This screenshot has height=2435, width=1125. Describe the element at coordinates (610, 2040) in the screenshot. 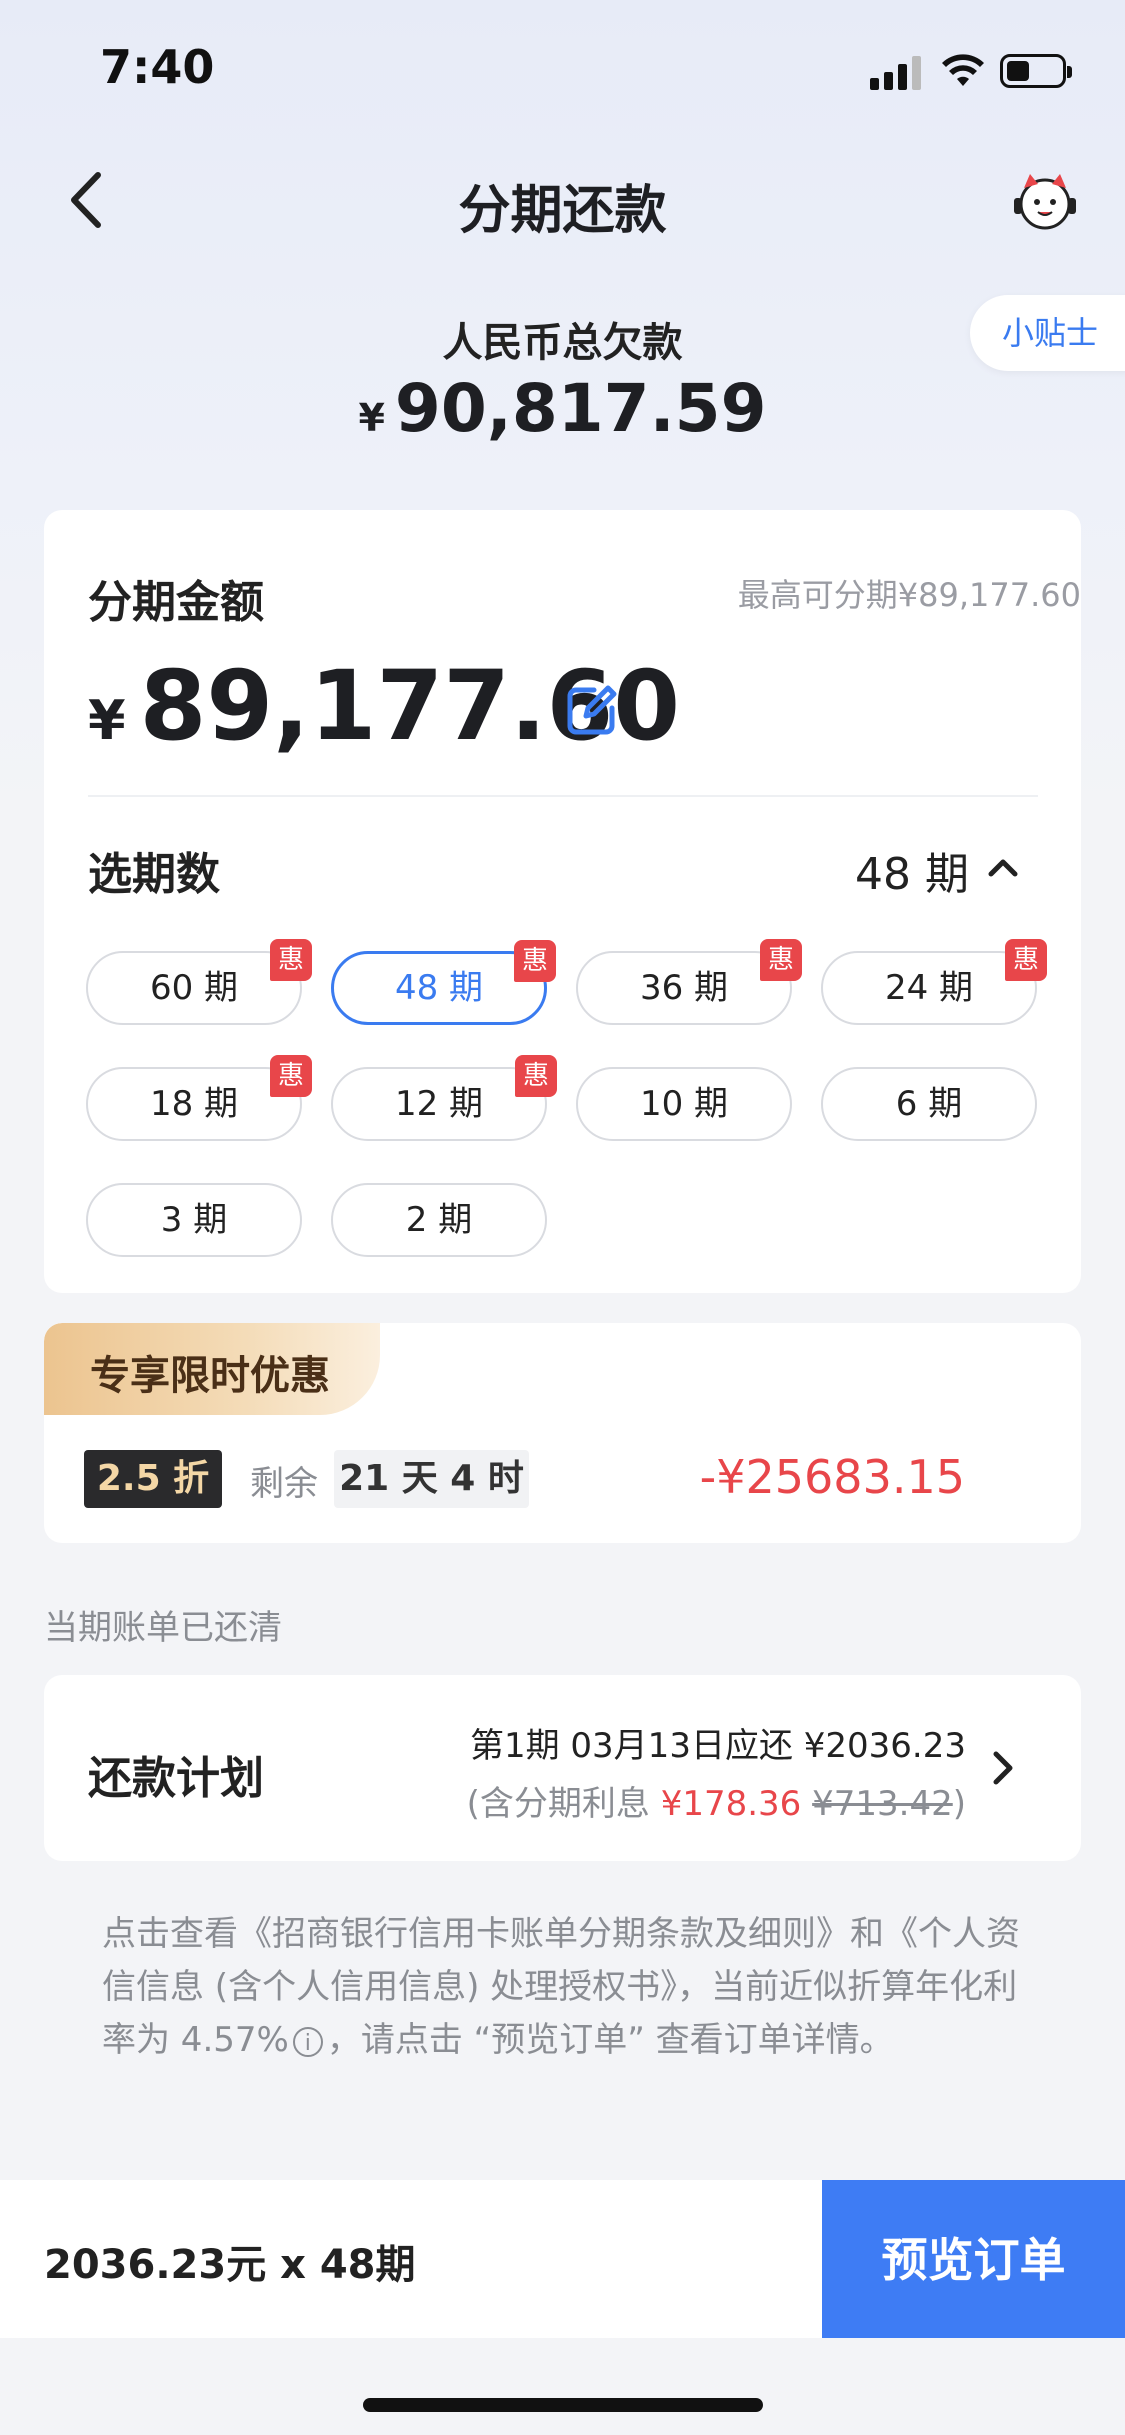

I see `terms-text-tail: ，请点击 “预览订单” 查看订单详情。` at that location.